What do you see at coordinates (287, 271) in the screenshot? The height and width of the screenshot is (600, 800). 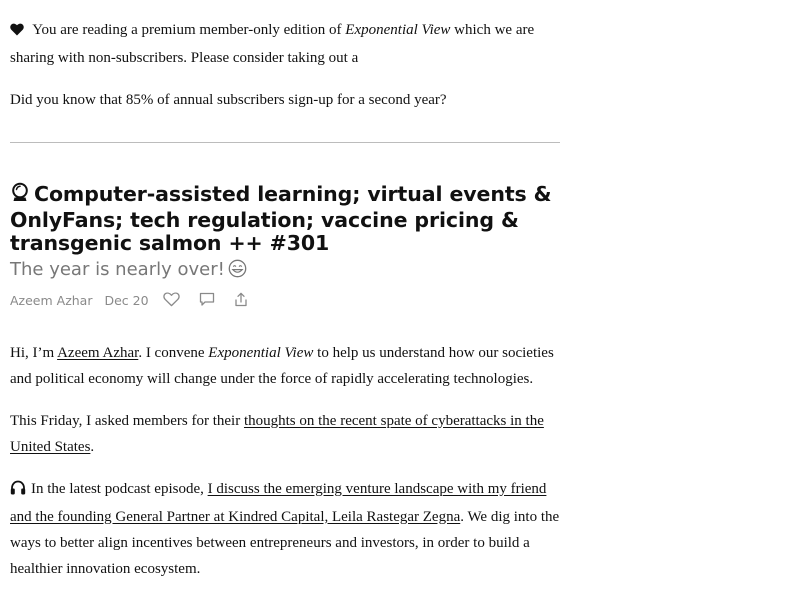 I see `post-subtitle: The year is nearly over!` at bounding box center [287, 271].